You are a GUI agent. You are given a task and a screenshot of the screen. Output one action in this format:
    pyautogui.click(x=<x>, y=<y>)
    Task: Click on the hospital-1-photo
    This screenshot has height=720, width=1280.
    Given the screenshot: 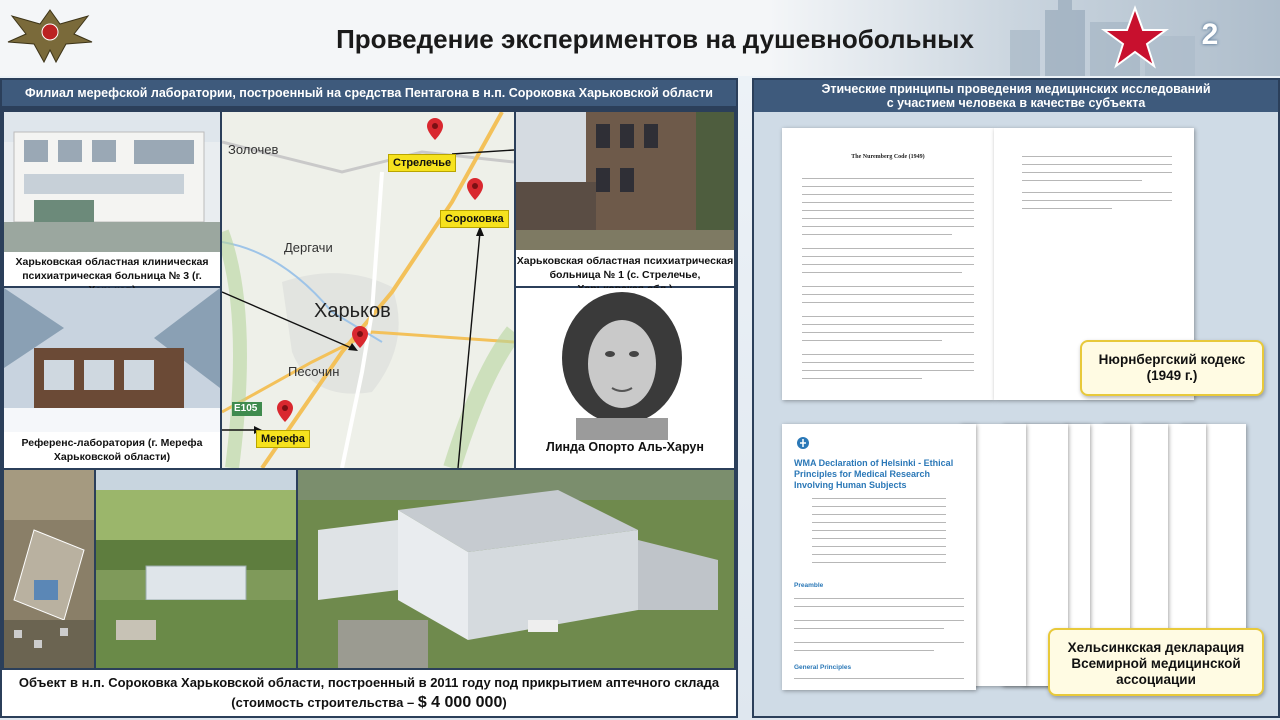 What is the action you would take?
    pyautogui.click(x=625, y=181)
    